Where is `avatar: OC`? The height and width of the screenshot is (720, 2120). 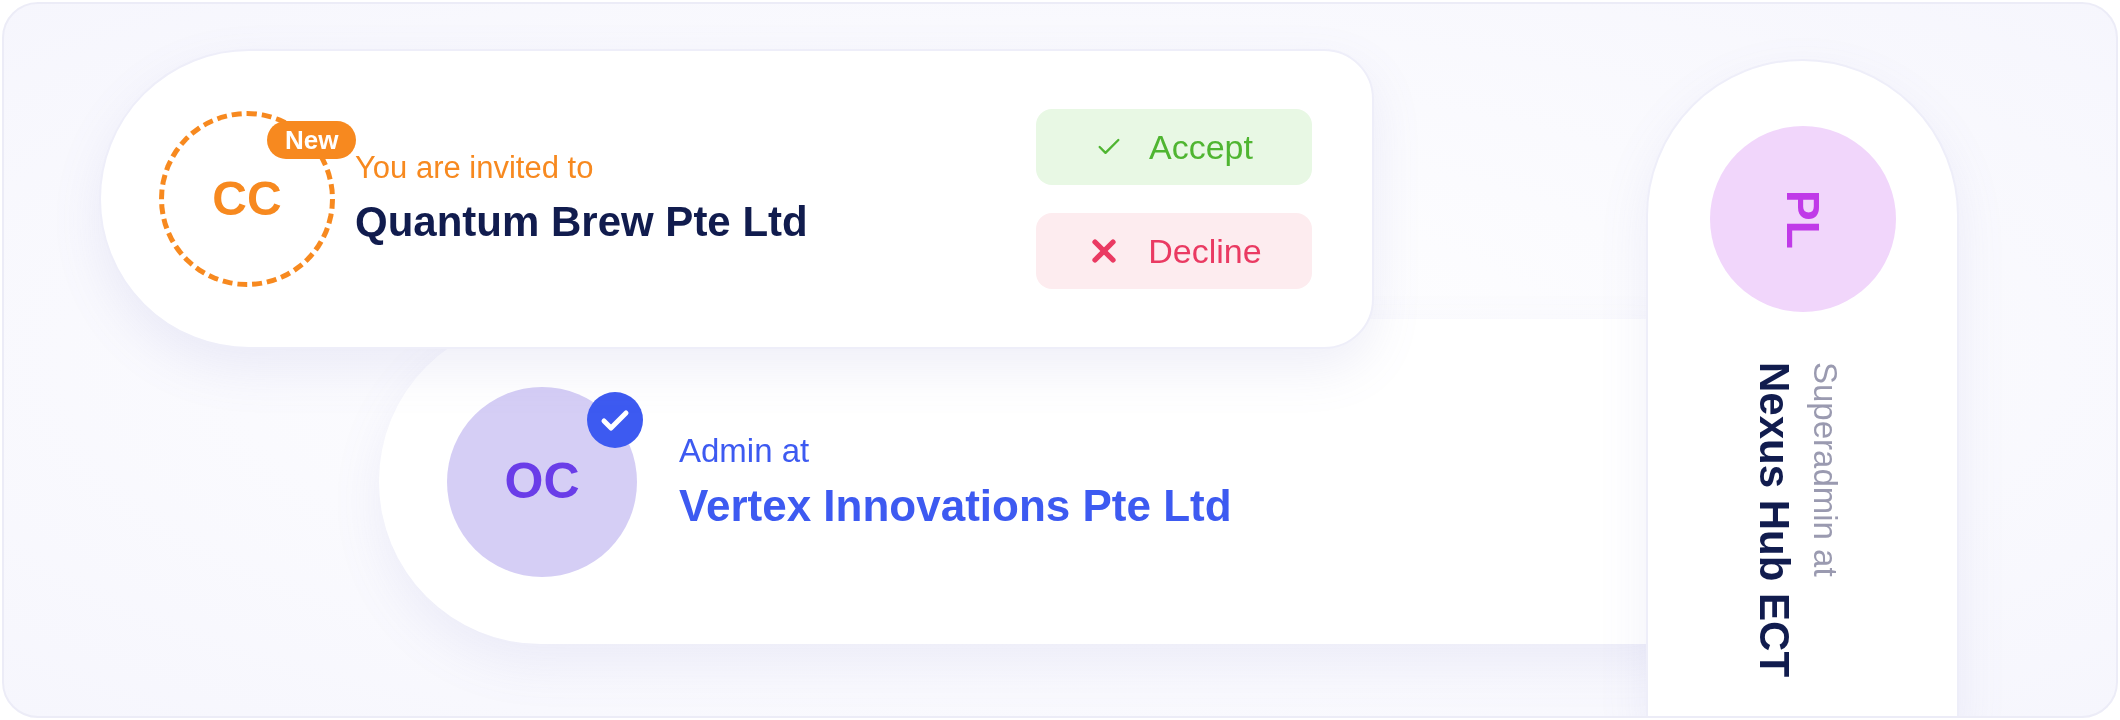
avatar: OC is located at coordinates (542, 481).